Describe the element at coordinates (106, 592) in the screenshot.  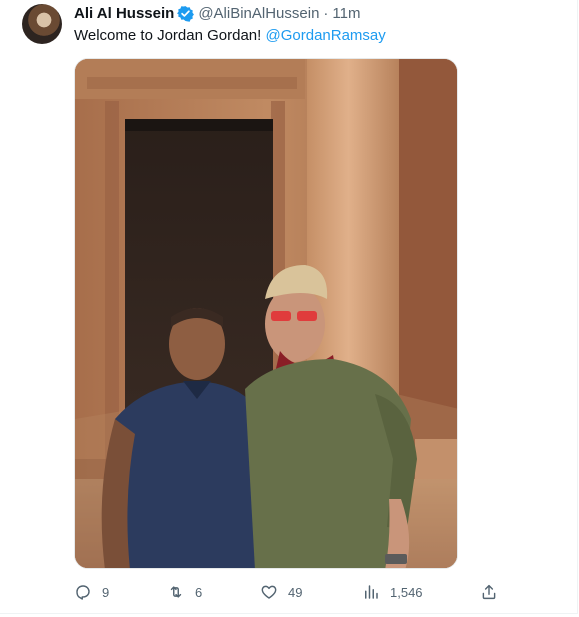
I see `reply-count: 9` at that location.